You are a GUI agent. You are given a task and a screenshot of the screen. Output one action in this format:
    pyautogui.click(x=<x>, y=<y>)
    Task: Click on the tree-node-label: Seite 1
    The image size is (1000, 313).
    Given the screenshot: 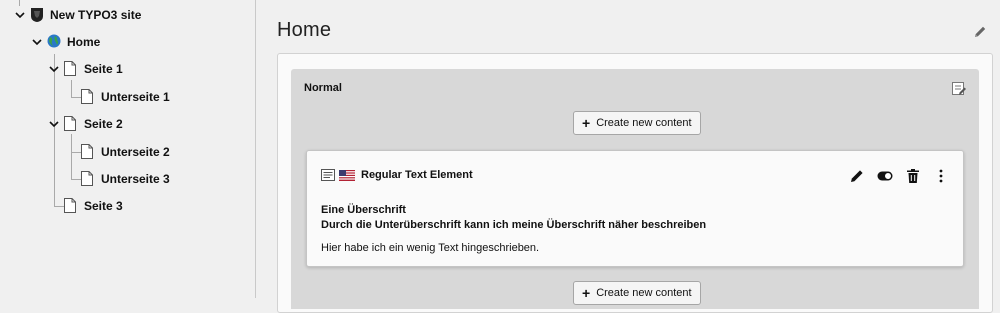 What is the action you would take?
    pyautogui.click(x=103, y=69)
    